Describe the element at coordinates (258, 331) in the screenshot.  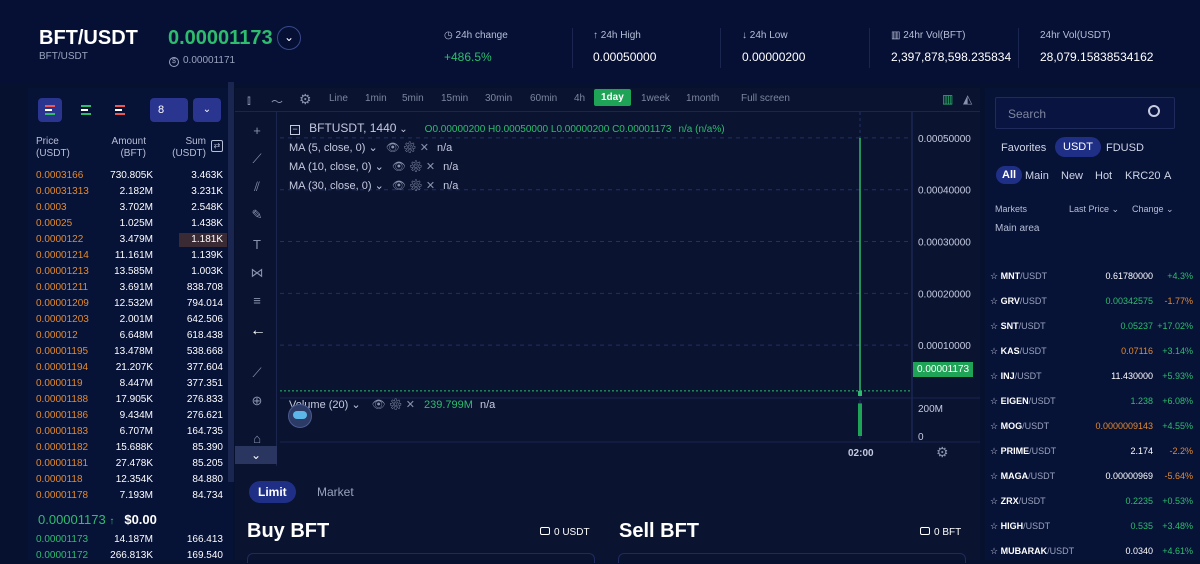
I see `arrow-left-icon: ←` at that location.